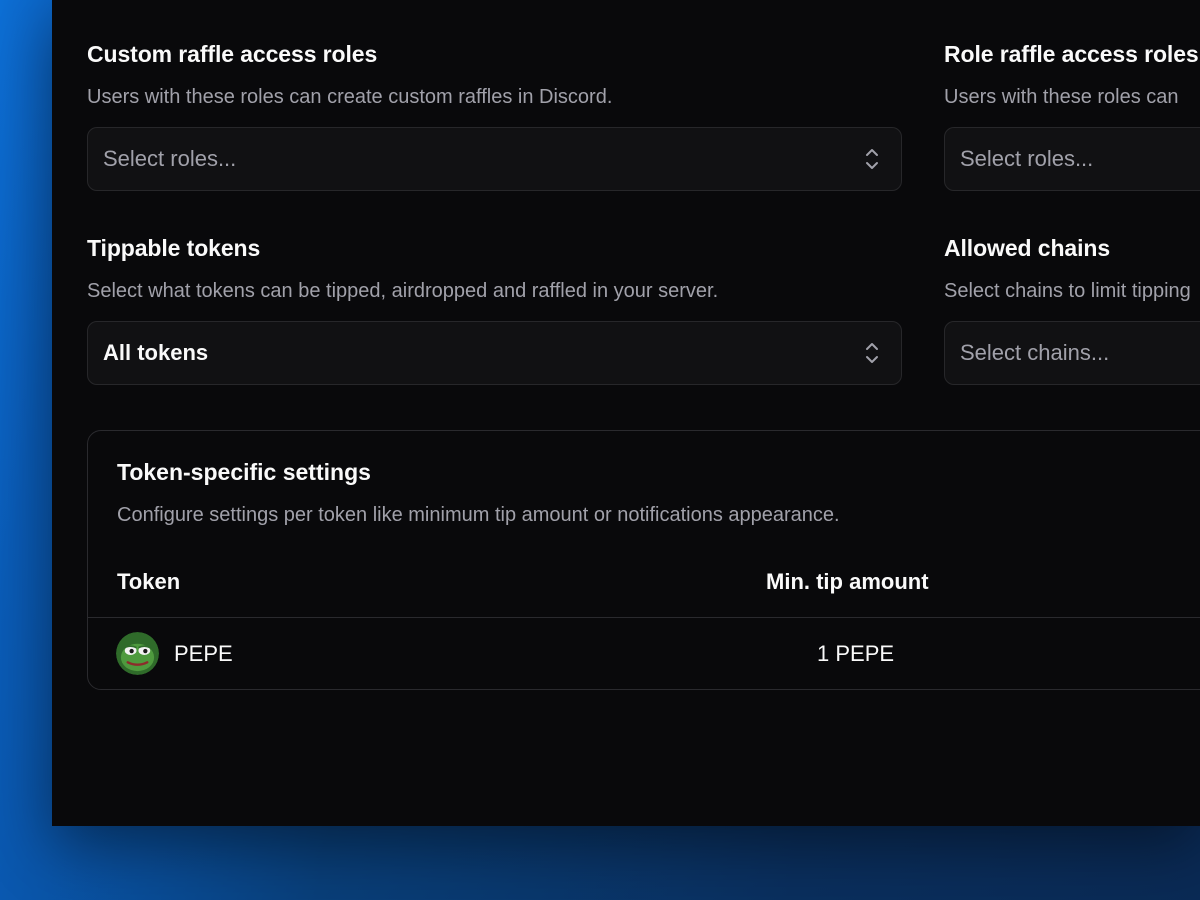 The image size is (1200, 900). What do you see at coordinates (1061, 97) in the screenshot?
I see `role-raffle-roles-description: Users with these roles can` at bounding box center [1061, 97].